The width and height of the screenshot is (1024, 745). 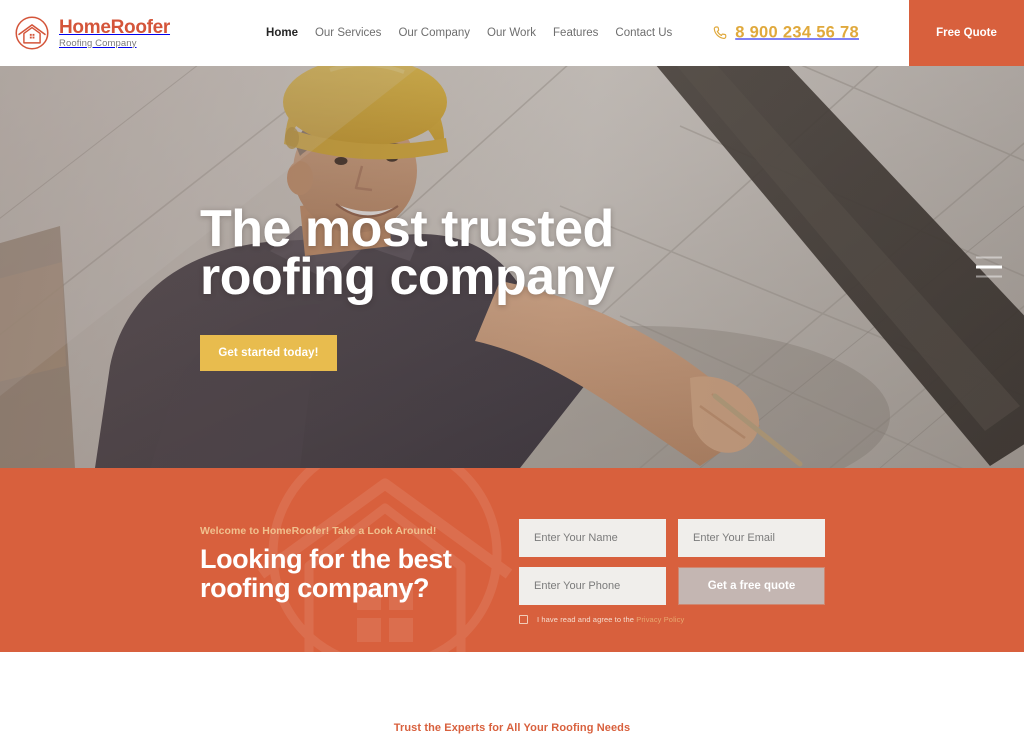 I want to click on nav-item-our-company: Our Company, so click(x=434, y=33).